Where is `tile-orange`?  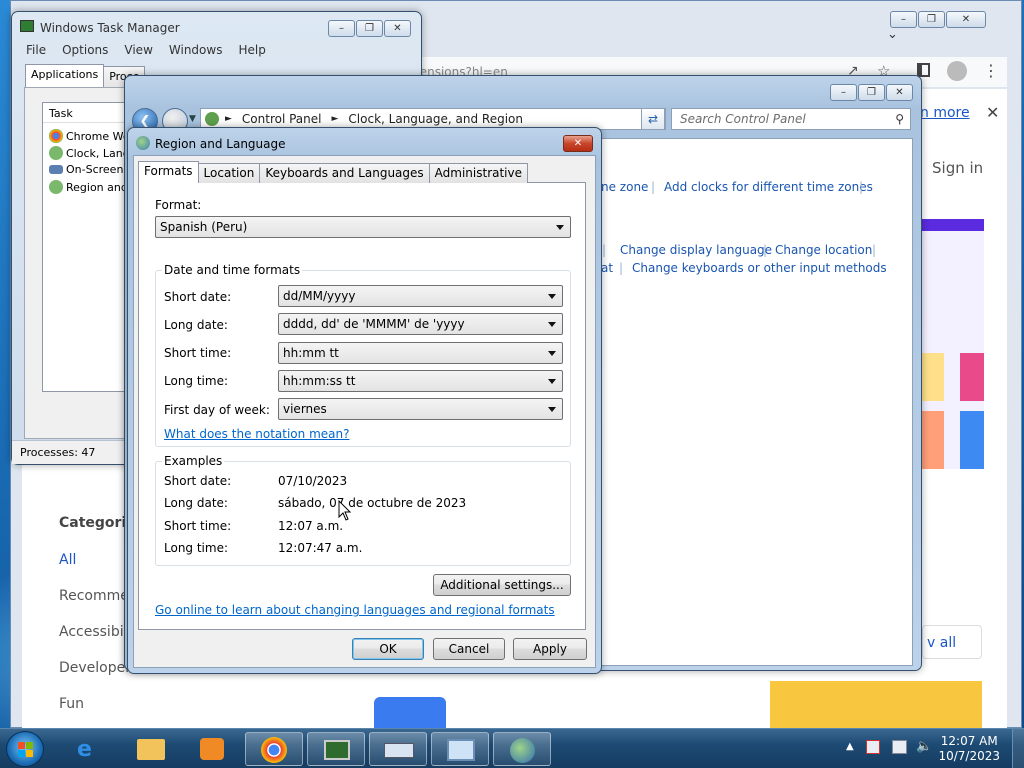
tile-orange is located at coordinates (933, 440).